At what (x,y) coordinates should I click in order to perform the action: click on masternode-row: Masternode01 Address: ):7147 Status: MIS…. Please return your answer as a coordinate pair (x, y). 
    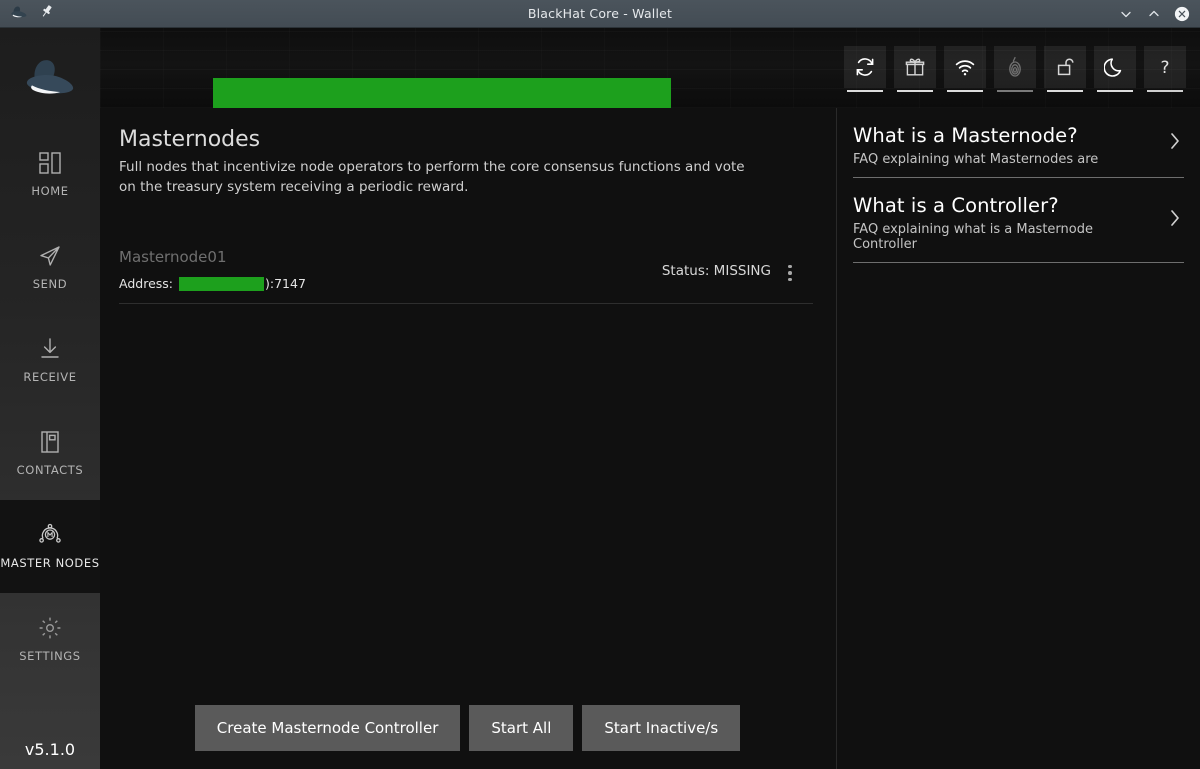
    Looking at the image, I should click on (466, 273).